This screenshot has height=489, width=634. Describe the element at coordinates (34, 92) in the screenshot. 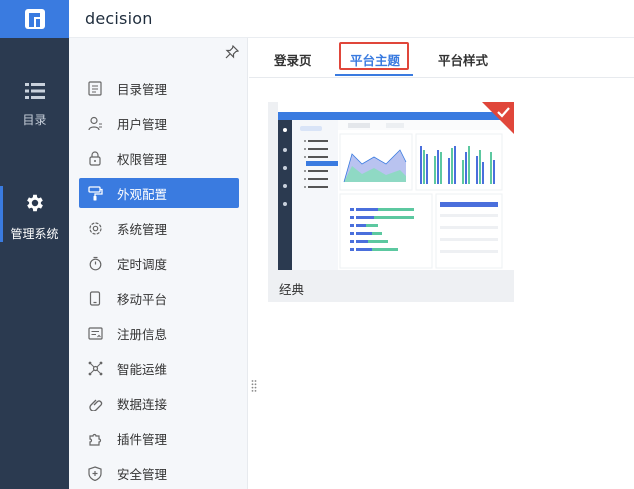

I see `list-icon` at that location.